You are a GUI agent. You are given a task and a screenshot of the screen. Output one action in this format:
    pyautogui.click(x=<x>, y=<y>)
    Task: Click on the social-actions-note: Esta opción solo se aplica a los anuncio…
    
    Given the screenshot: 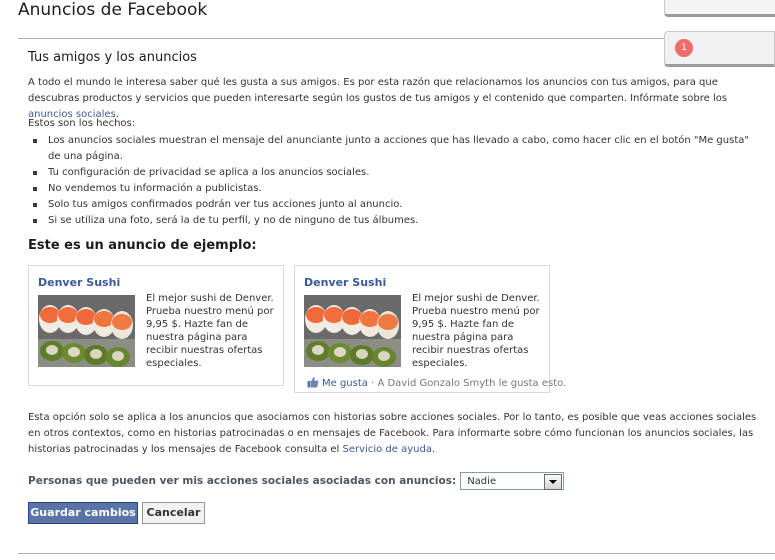 What is the action you would take?
    pyautogui.click(x=395, y=434)
    